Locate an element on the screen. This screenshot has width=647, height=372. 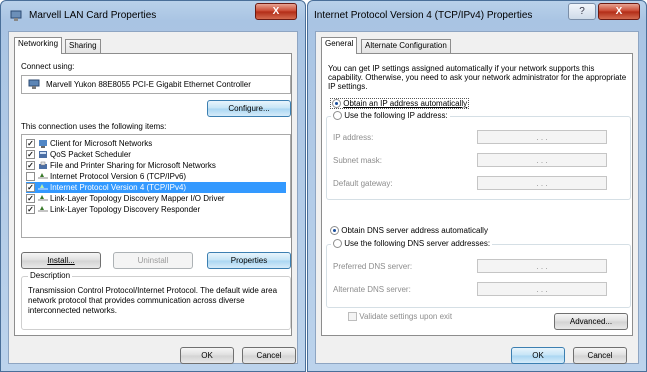
preferred-dns-label: Preferred DNS server: is located at coordinates (373, 266).